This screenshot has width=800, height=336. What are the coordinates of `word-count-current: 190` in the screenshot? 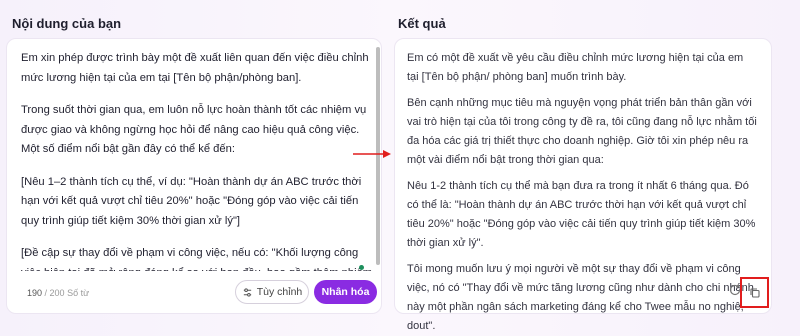 It's located at (35, 293).